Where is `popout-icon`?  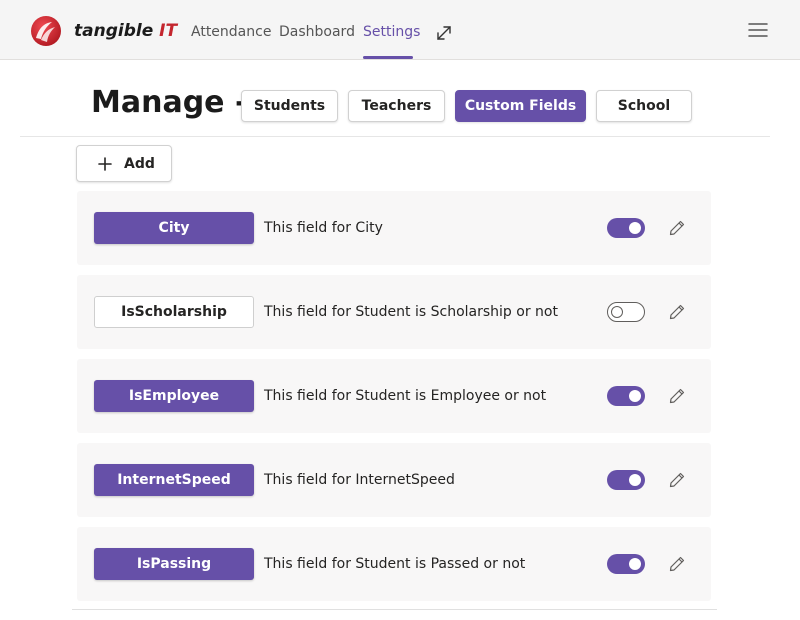 popout-icon is located at coordinates (444, 33).